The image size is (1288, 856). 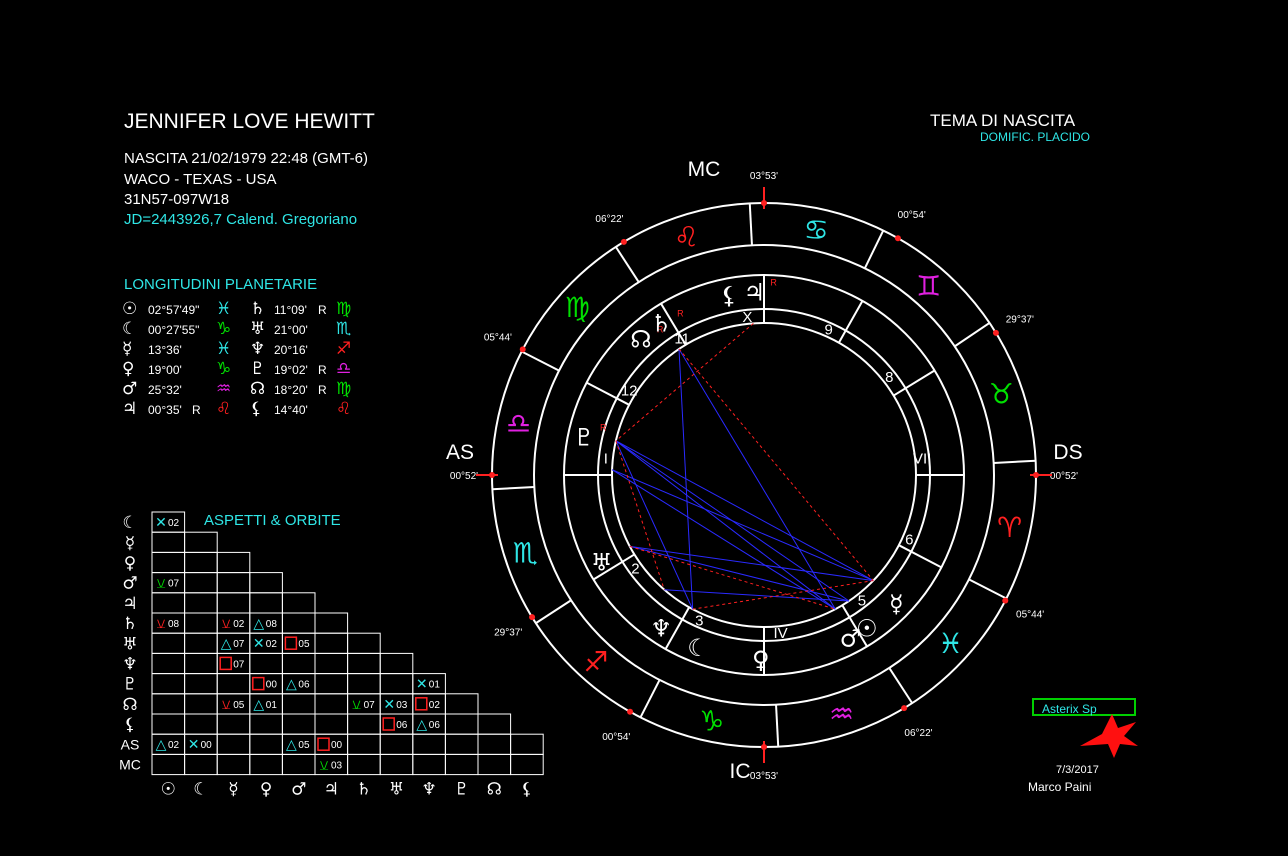 What do you see at coordinates (909, 540) in the screenshot?
I see `house-number: 6` at bounding box center [909, 540].